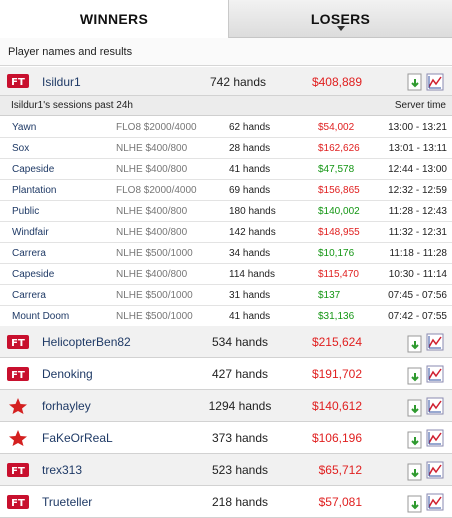 This screenshot has width=452, height=518. What do you see at coordinates (25, 211) in the screenshot?
I see `session-table-name: Public` at bounding box center [25, 211].